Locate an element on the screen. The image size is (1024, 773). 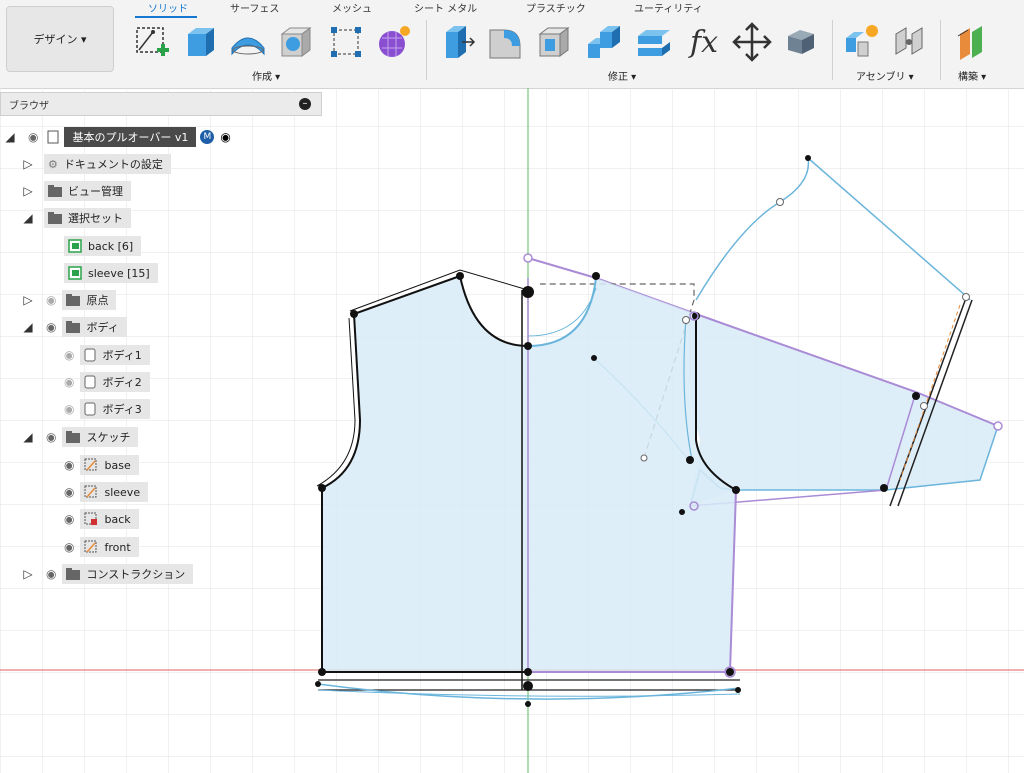
tree-item-label: 原点 is located at coordinates (97, 300).